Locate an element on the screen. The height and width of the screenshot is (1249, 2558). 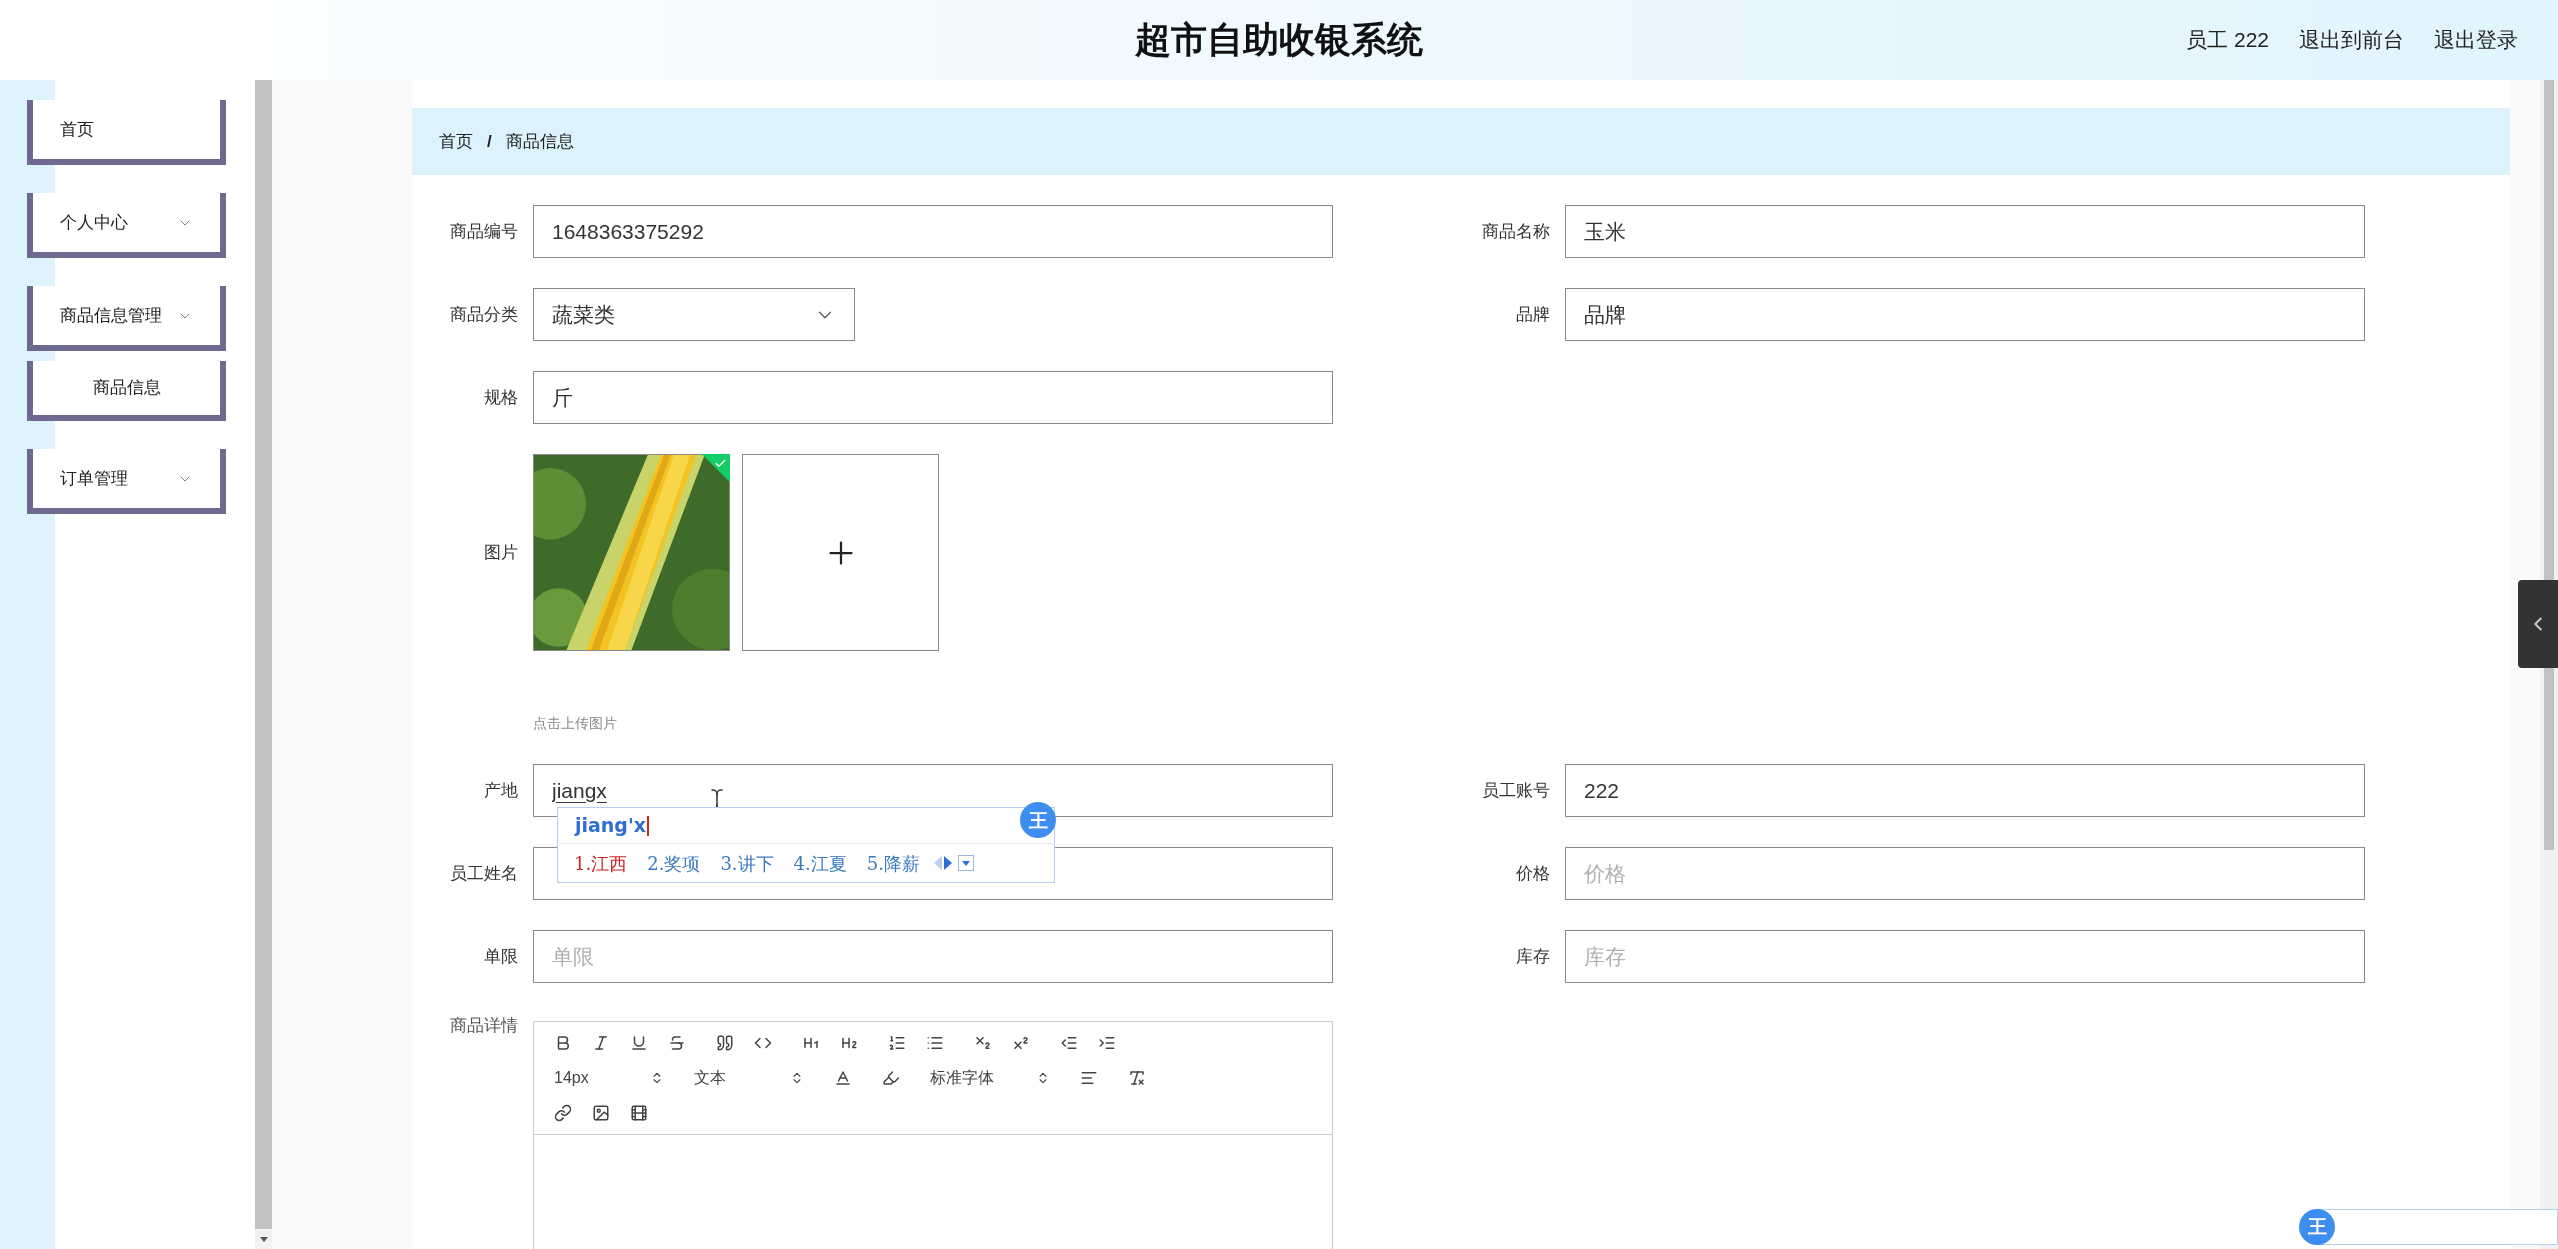
field-label: 品牌 is located at coordinates (1532, 314).